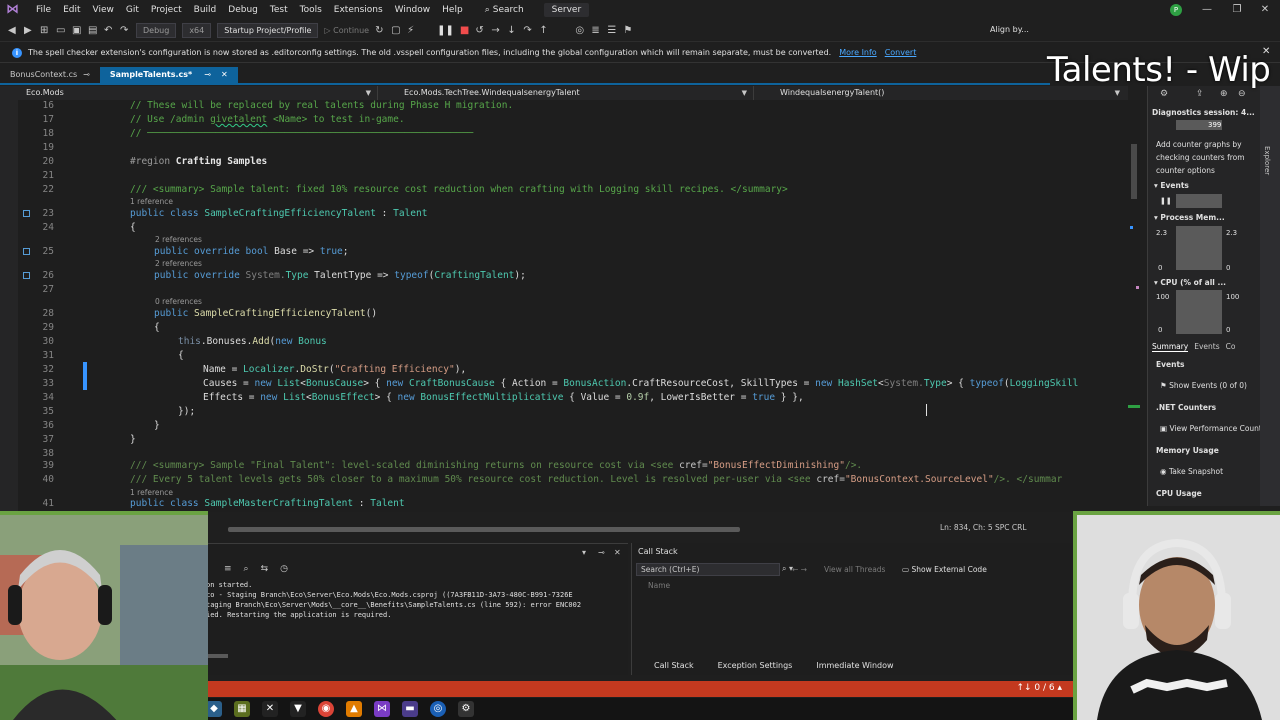 The height and width of the screenshot is (720, 1280). What do you see at coordinates (512, 30) in the screenshot?
I see `step-into-icon: ↓` at bounding box center [512, 30].